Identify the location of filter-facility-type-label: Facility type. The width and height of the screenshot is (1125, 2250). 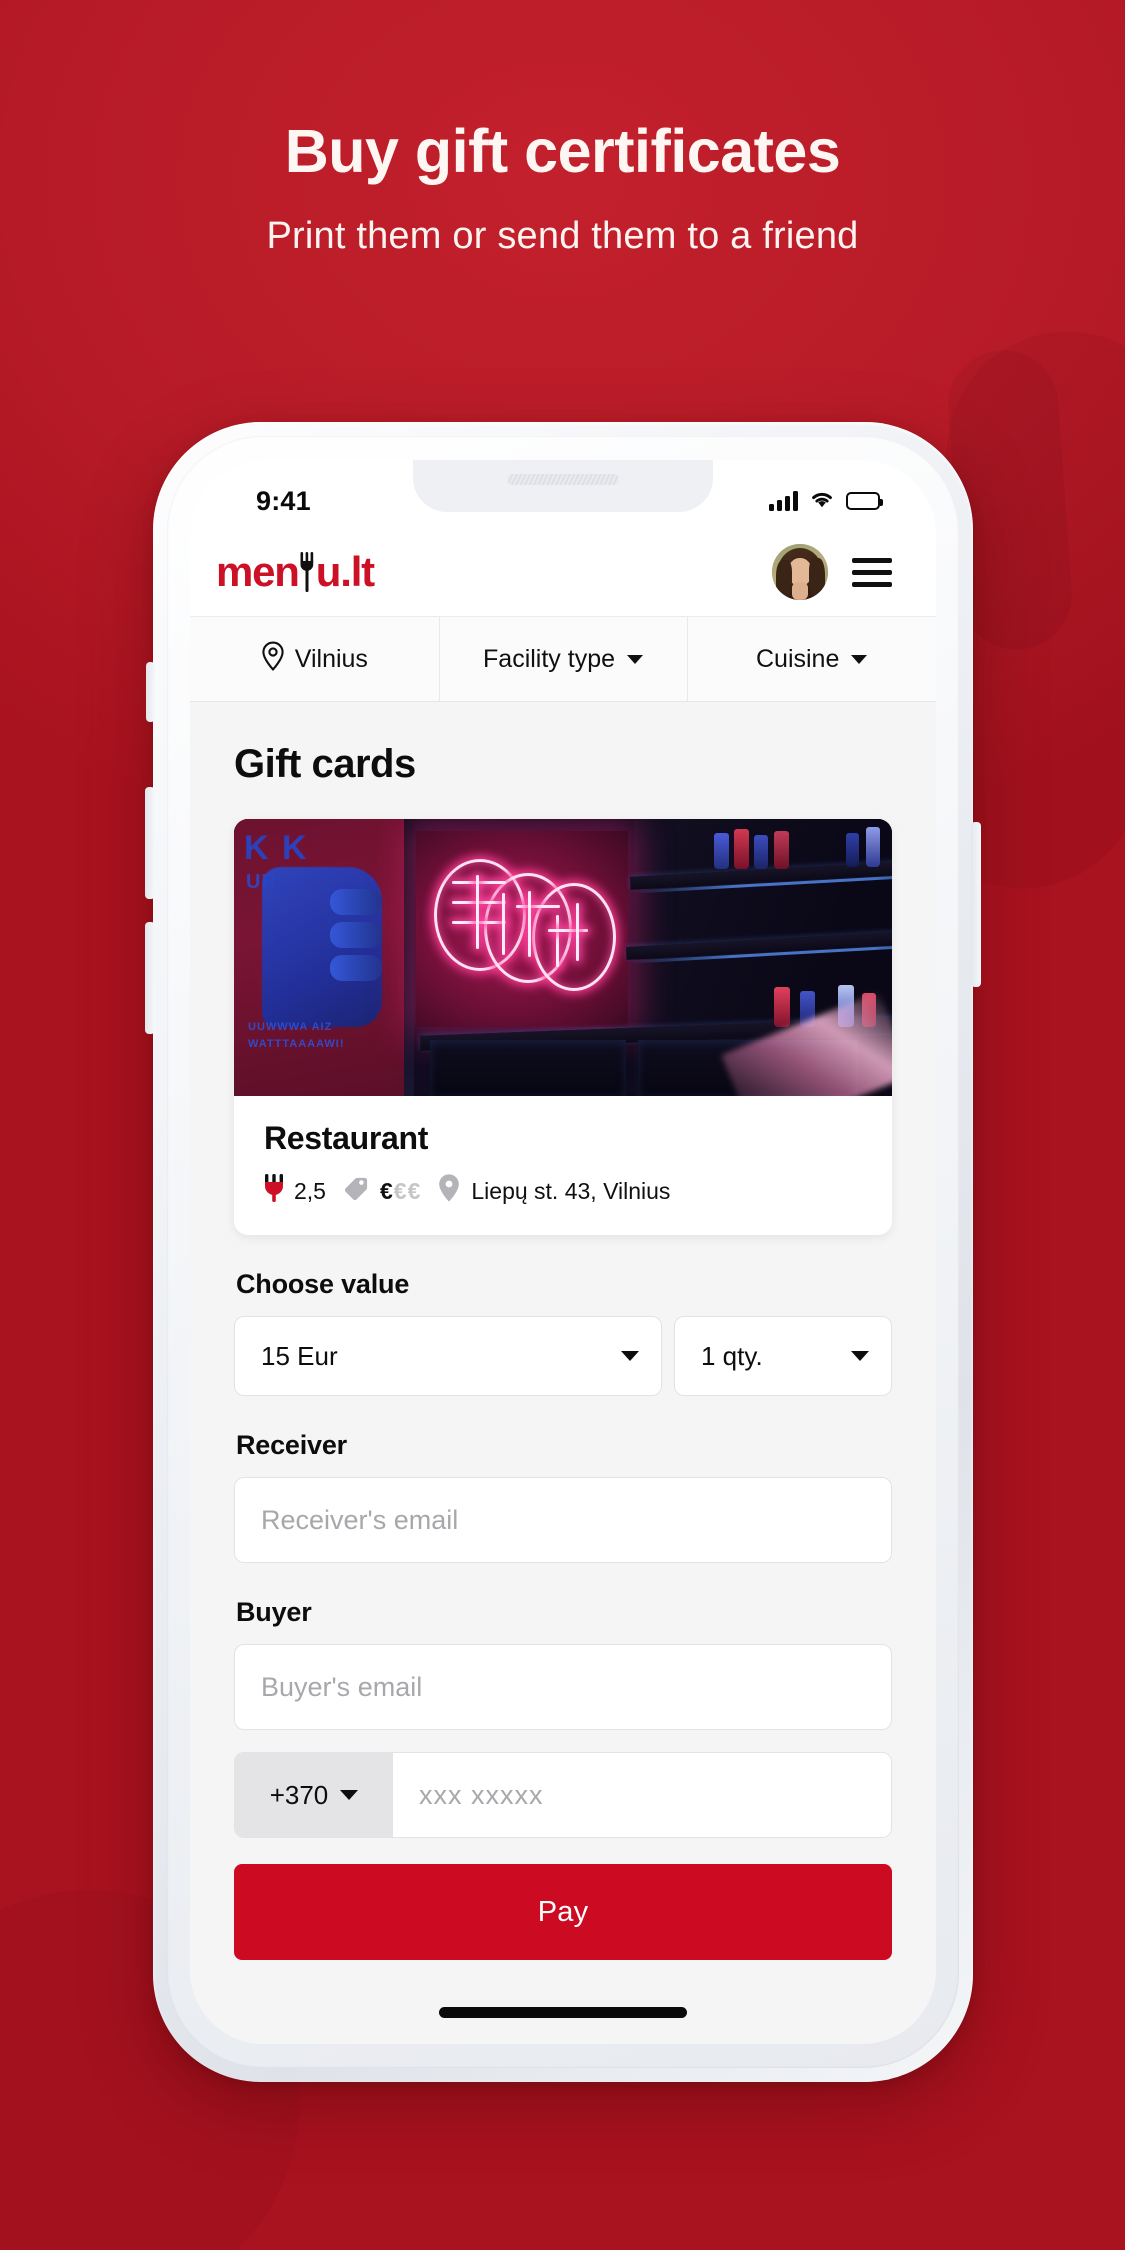
(549, 658).